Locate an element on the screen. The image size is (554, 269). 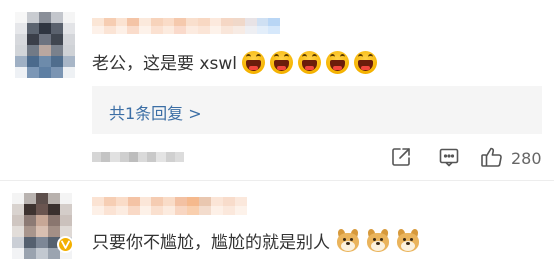
view-replies-link: 共1条回复 > is located at coordinates (155, 112).